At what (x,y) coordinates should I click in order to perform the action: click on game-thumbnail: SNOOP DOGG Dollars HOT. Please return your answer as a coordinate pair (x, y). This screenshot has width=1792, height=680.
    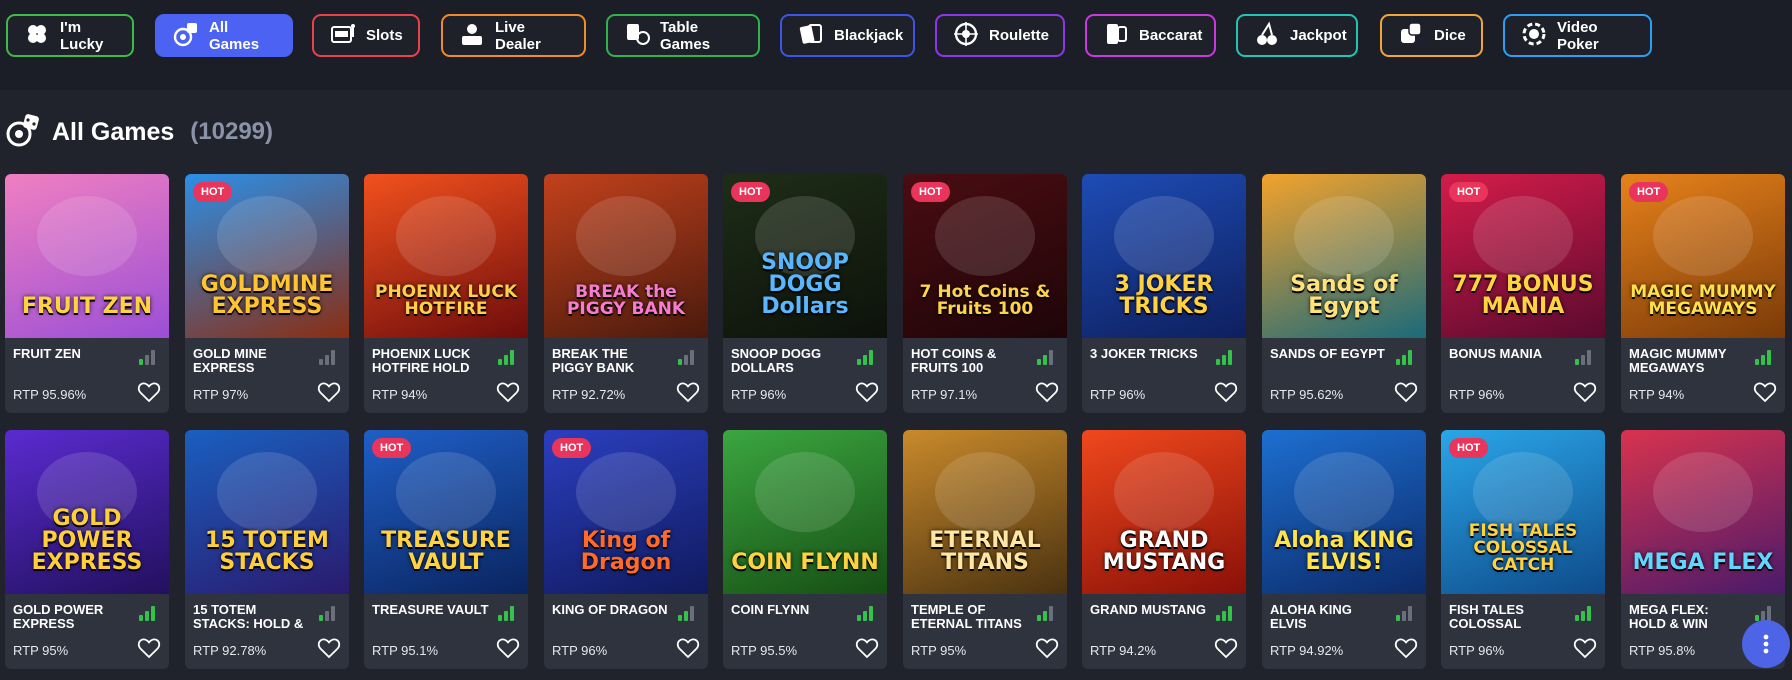
    Looking at the image, I should click on (805, 256).